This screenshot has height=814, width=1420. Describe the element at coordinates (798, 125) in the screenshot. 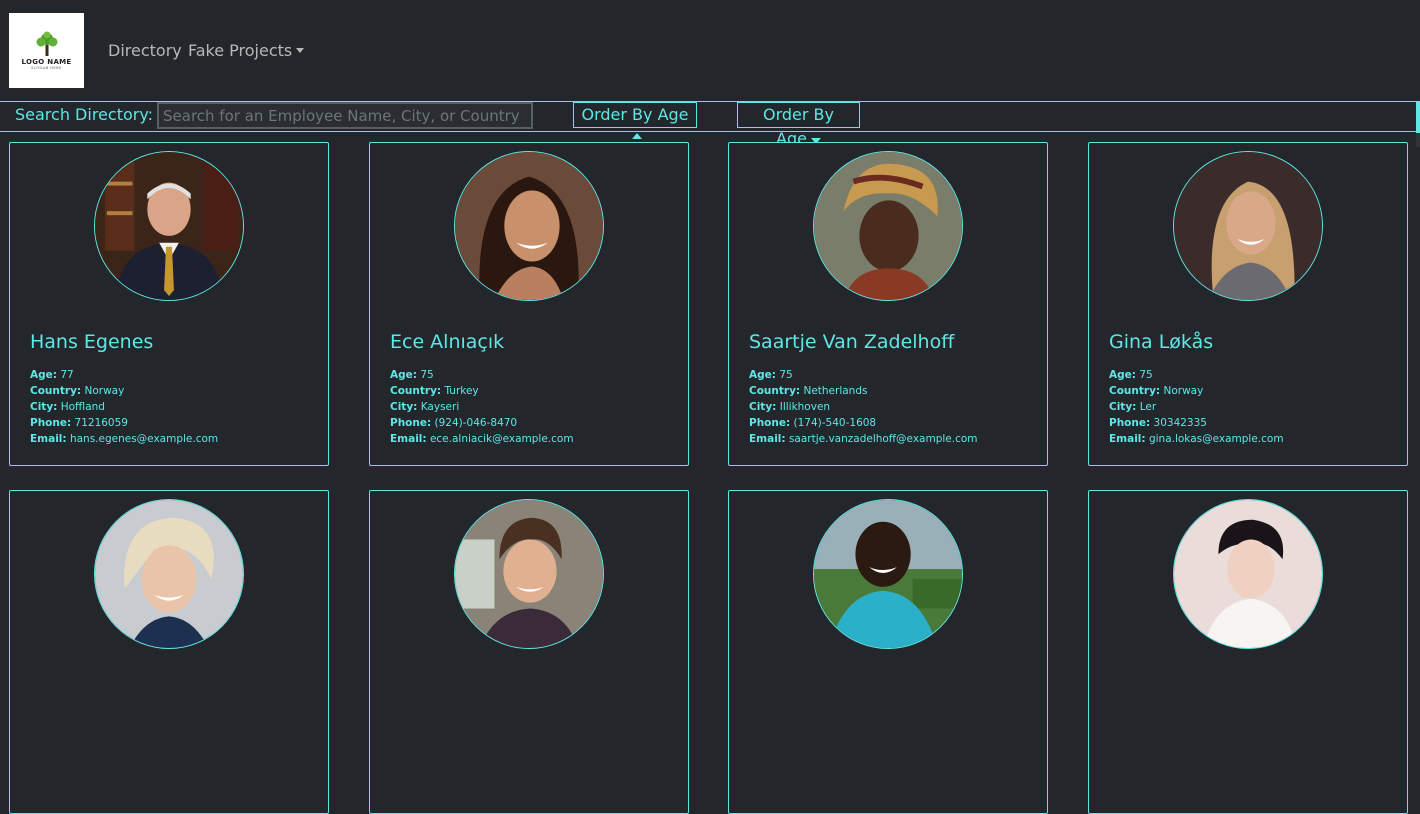

I see `order-by-age-descending-button: Order By Age` at that location.